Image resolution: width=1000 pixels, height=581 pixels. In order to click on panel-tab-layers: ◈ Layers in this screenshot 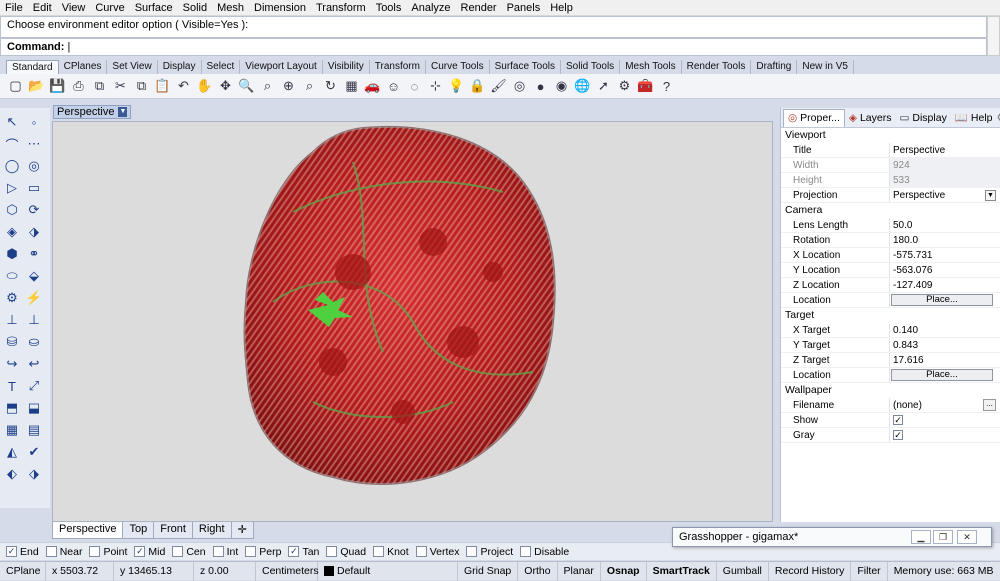, I will do `click(870, 118)`.